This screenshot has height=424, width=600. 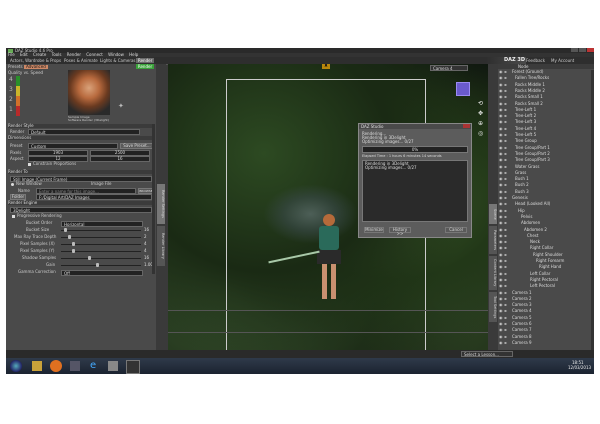 I want to click on minimize-dialog-button: Minimize, so click(x=374, y=230).